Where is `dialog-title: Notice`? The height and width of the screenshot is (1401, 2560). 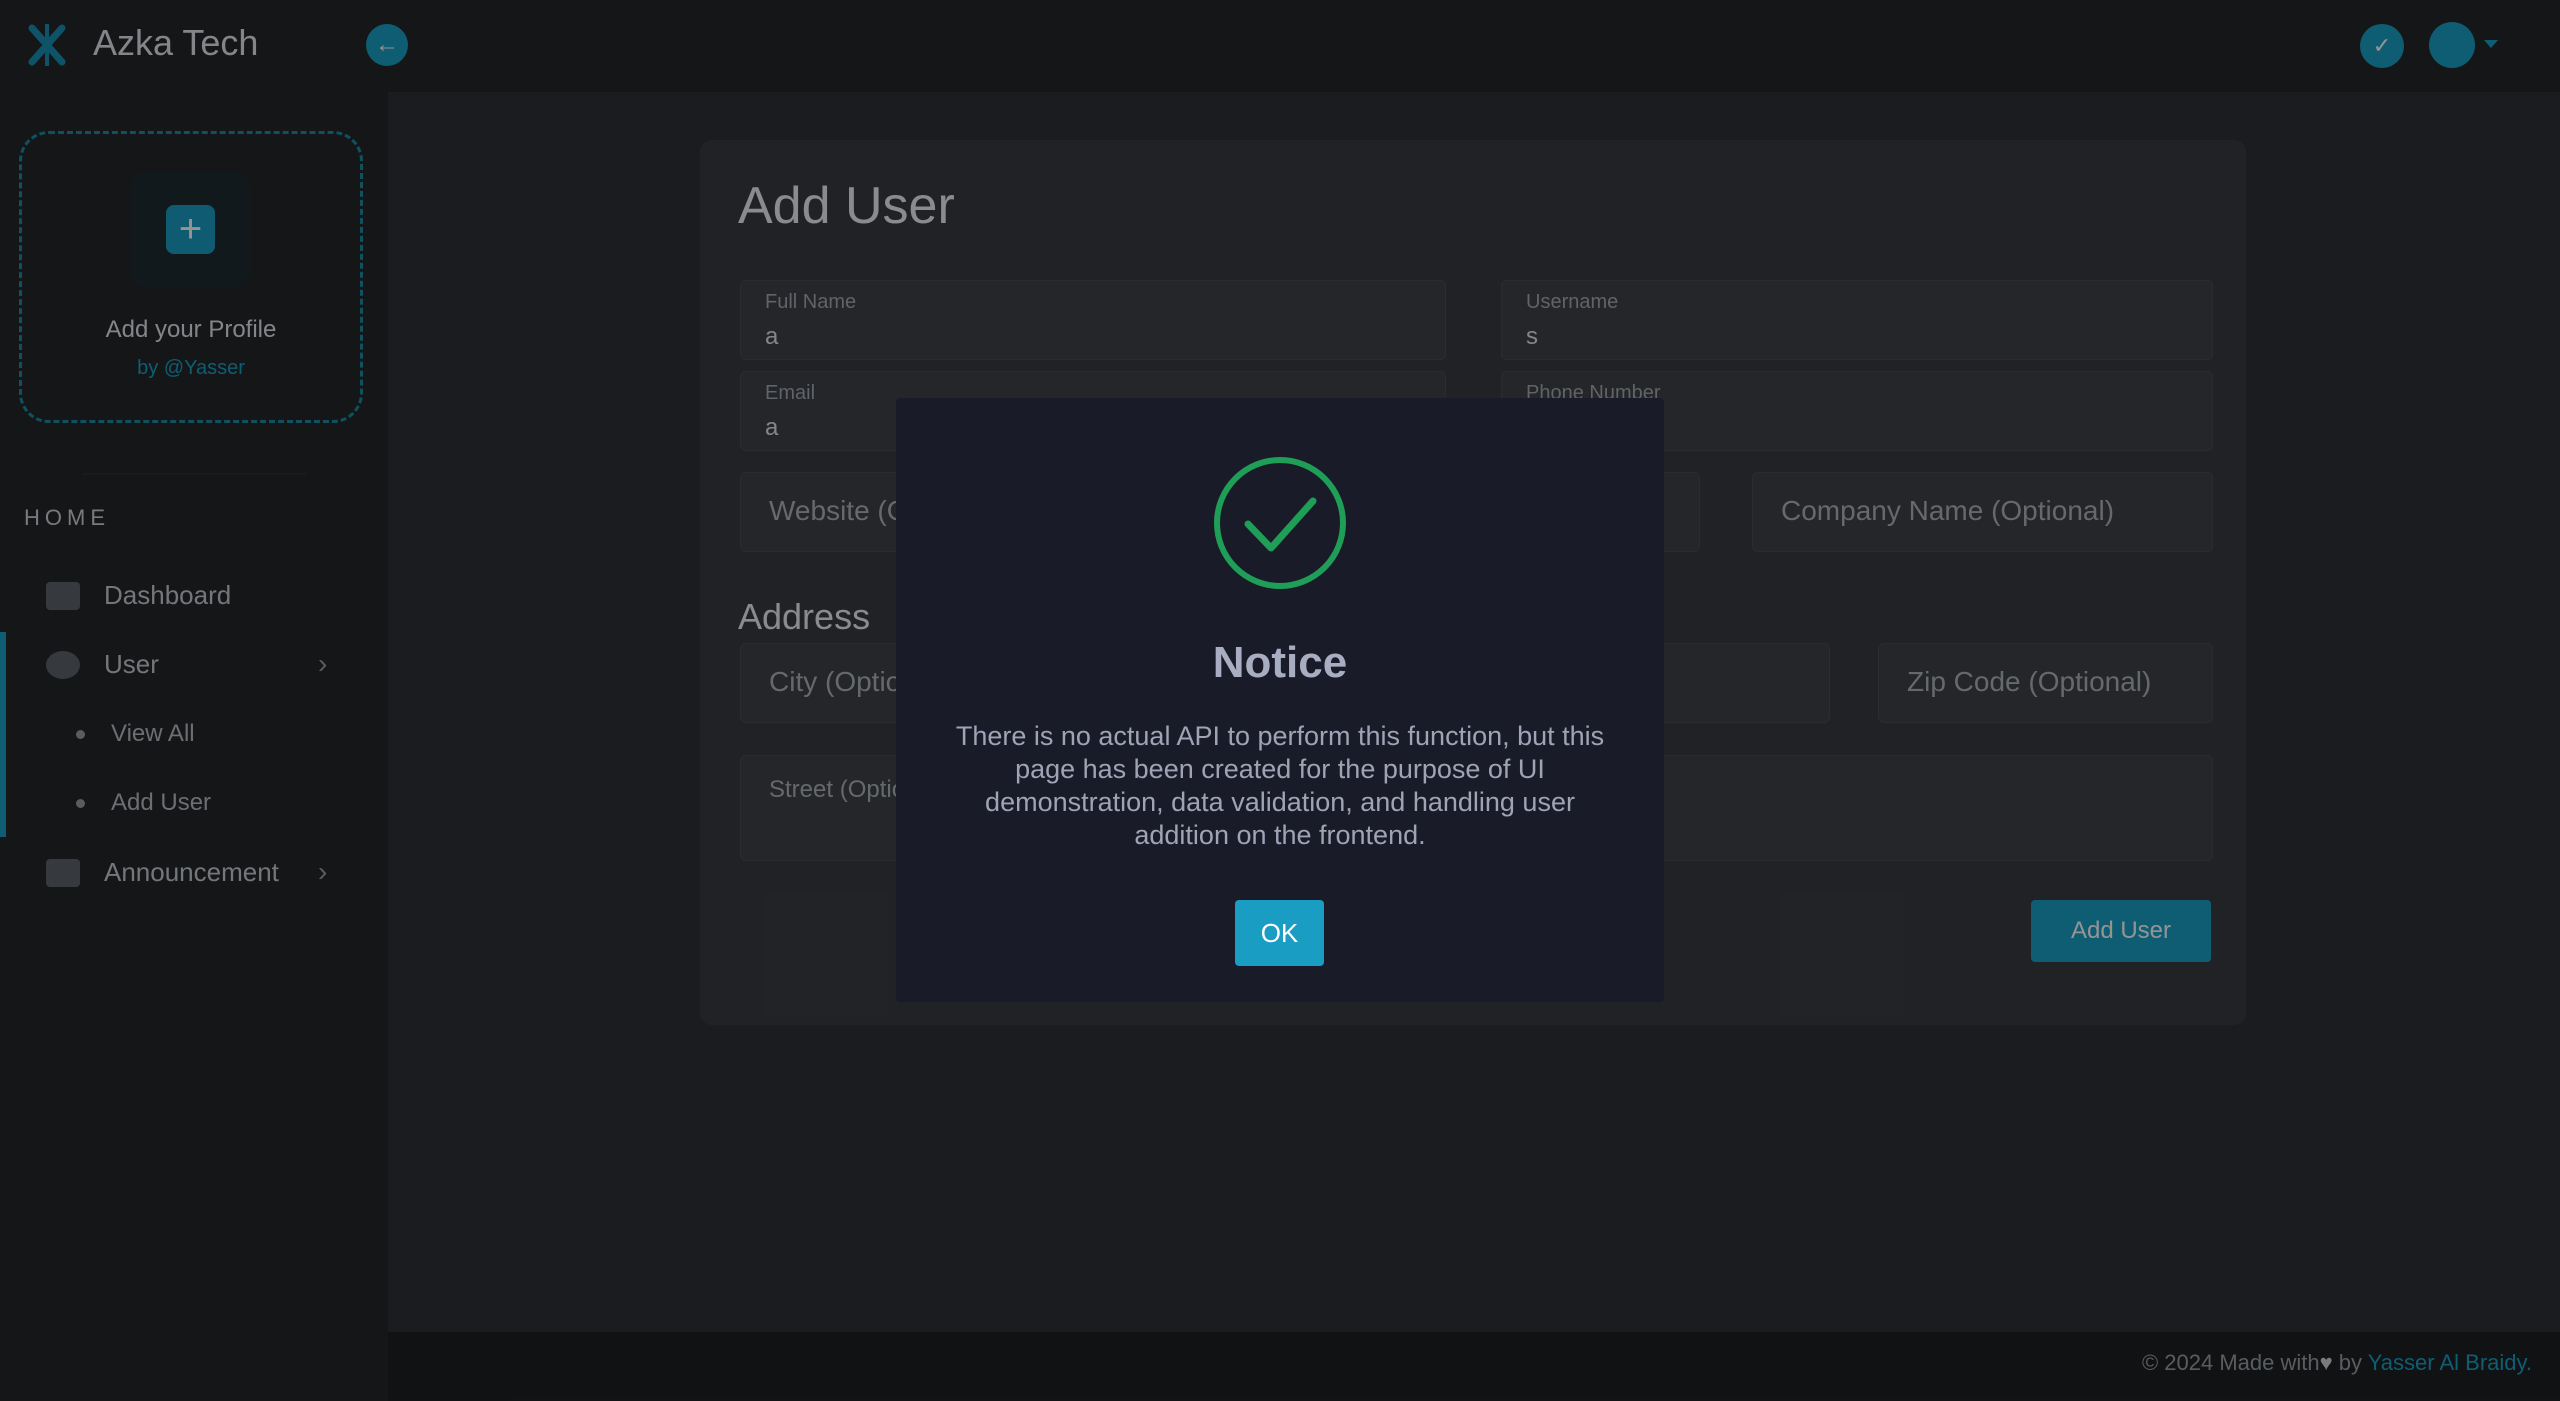
dialog-title: Notice is located at coordinates (1280, 662).